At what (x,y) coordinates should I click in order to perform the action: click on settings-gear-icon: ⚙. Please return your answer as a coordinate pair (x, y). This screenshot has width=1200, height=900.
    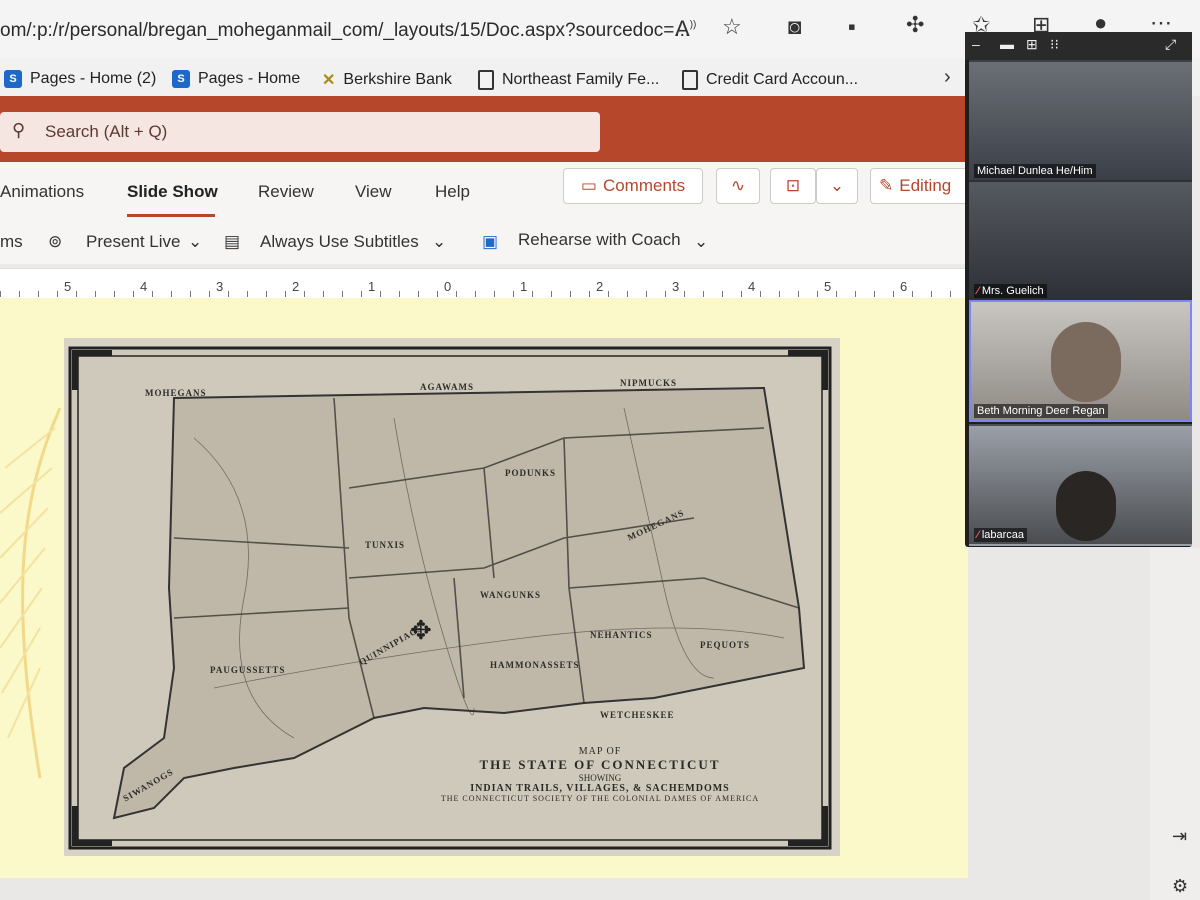
    Looking at the image, I should click on (1180, 886).